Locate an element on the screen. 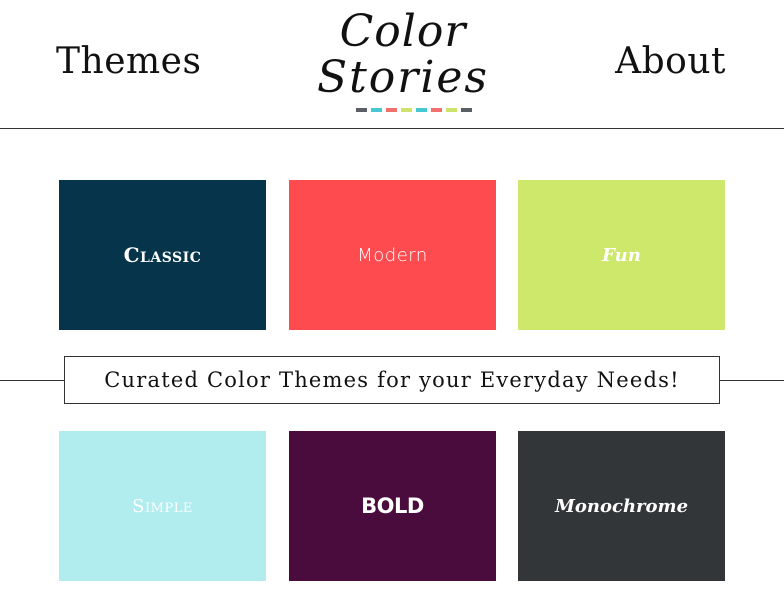 This screenshot has height=595, width=784. theme-tile-monochrome: Monochrome is located at coordinates (621, 506).